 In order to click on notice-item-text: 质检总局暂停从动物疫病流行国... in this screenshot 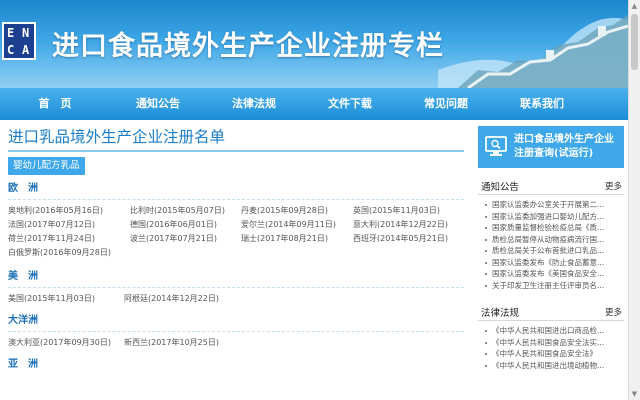, I will do `click(548, 239)`.